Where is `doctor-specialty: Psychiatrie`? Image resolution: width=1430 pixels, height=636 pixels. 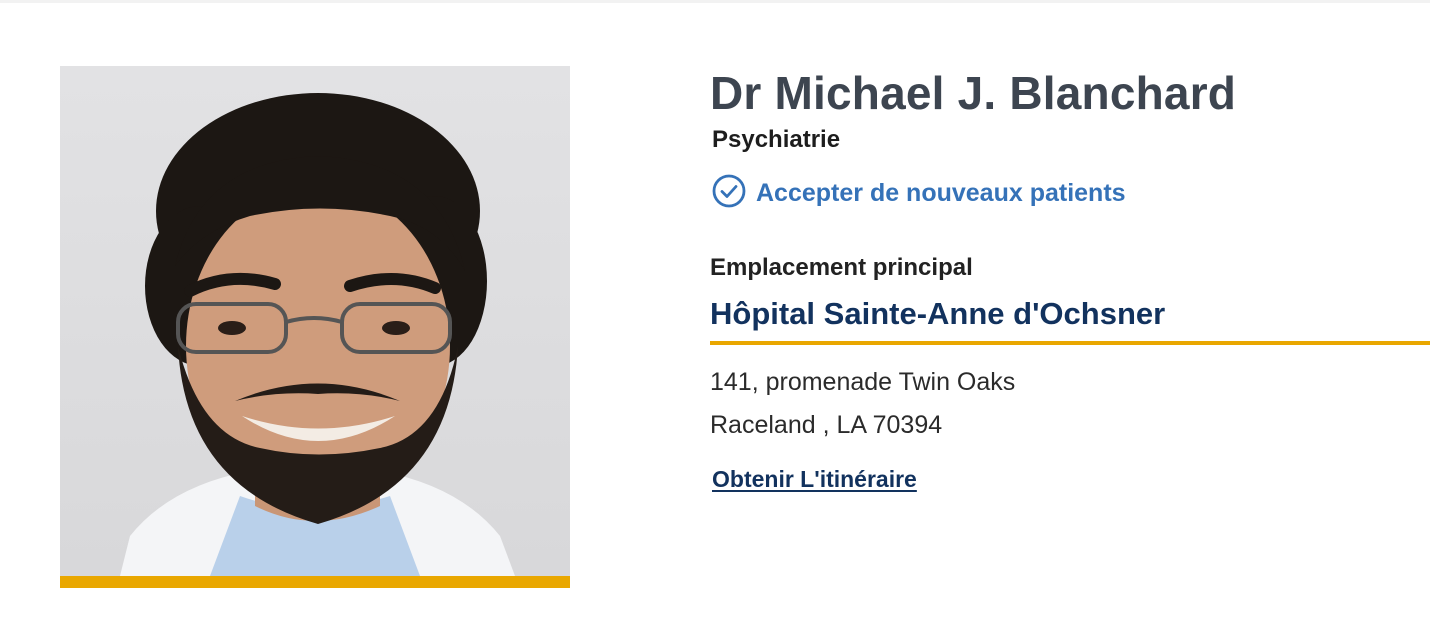 doctor-specialty: Psychiatrie is located at coordinates (776, 139).